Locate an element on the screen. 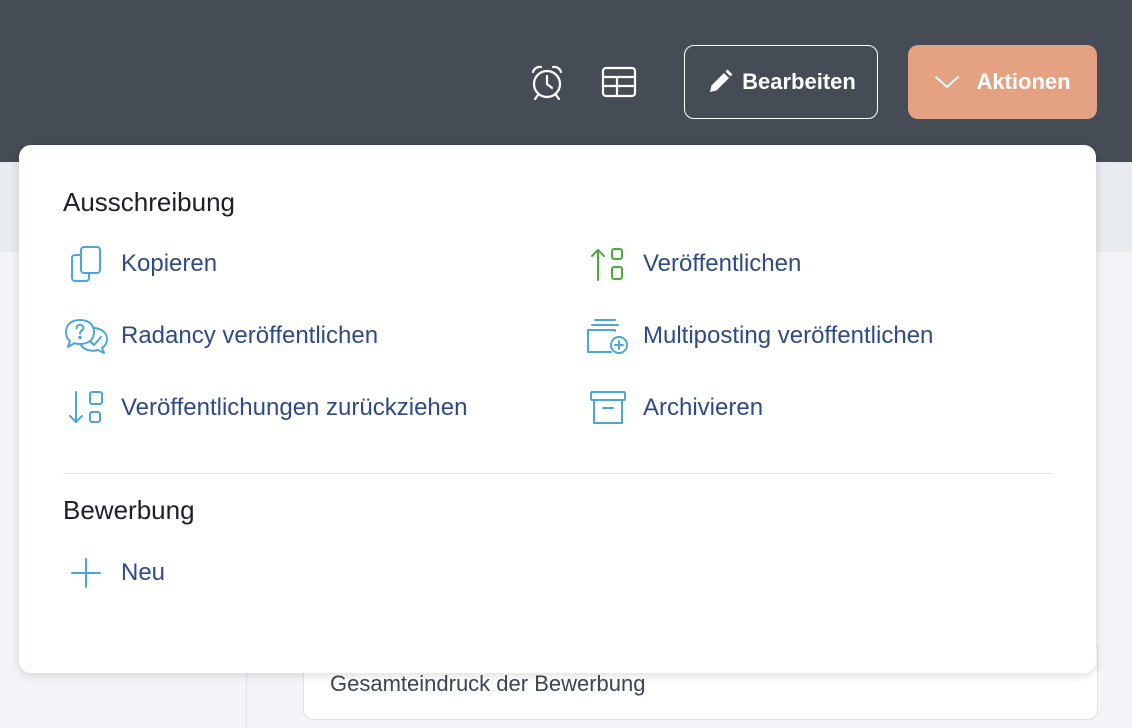 This screenshot has width=1132, height=728. menu-item-label: Multiposting veröffentlichen is located at coordinates (788, 335).